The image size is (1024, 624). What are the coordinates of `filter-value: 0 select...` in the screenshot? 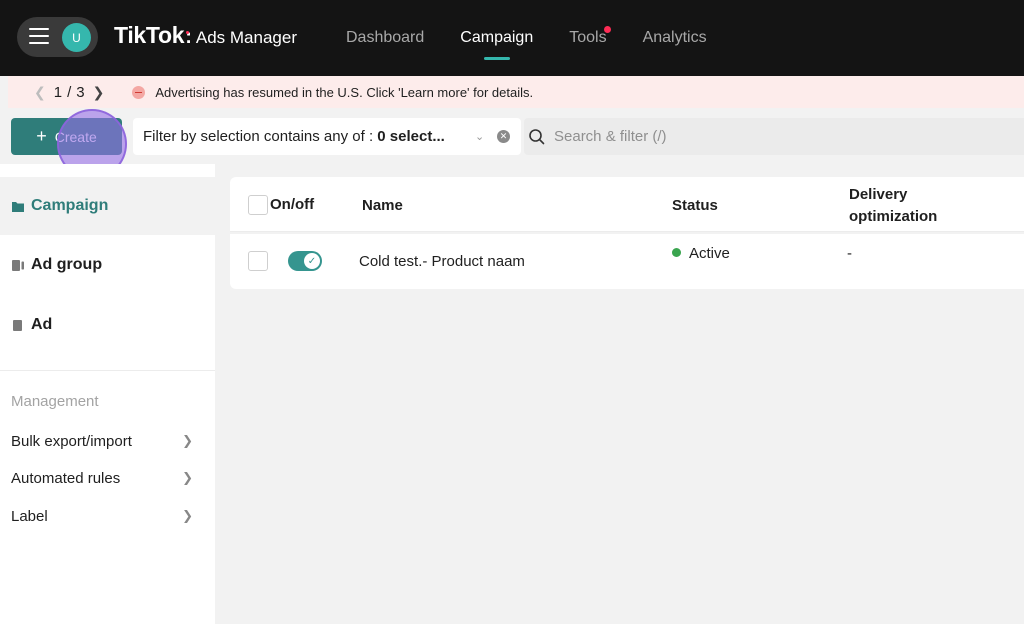 It's located at (411, 136).